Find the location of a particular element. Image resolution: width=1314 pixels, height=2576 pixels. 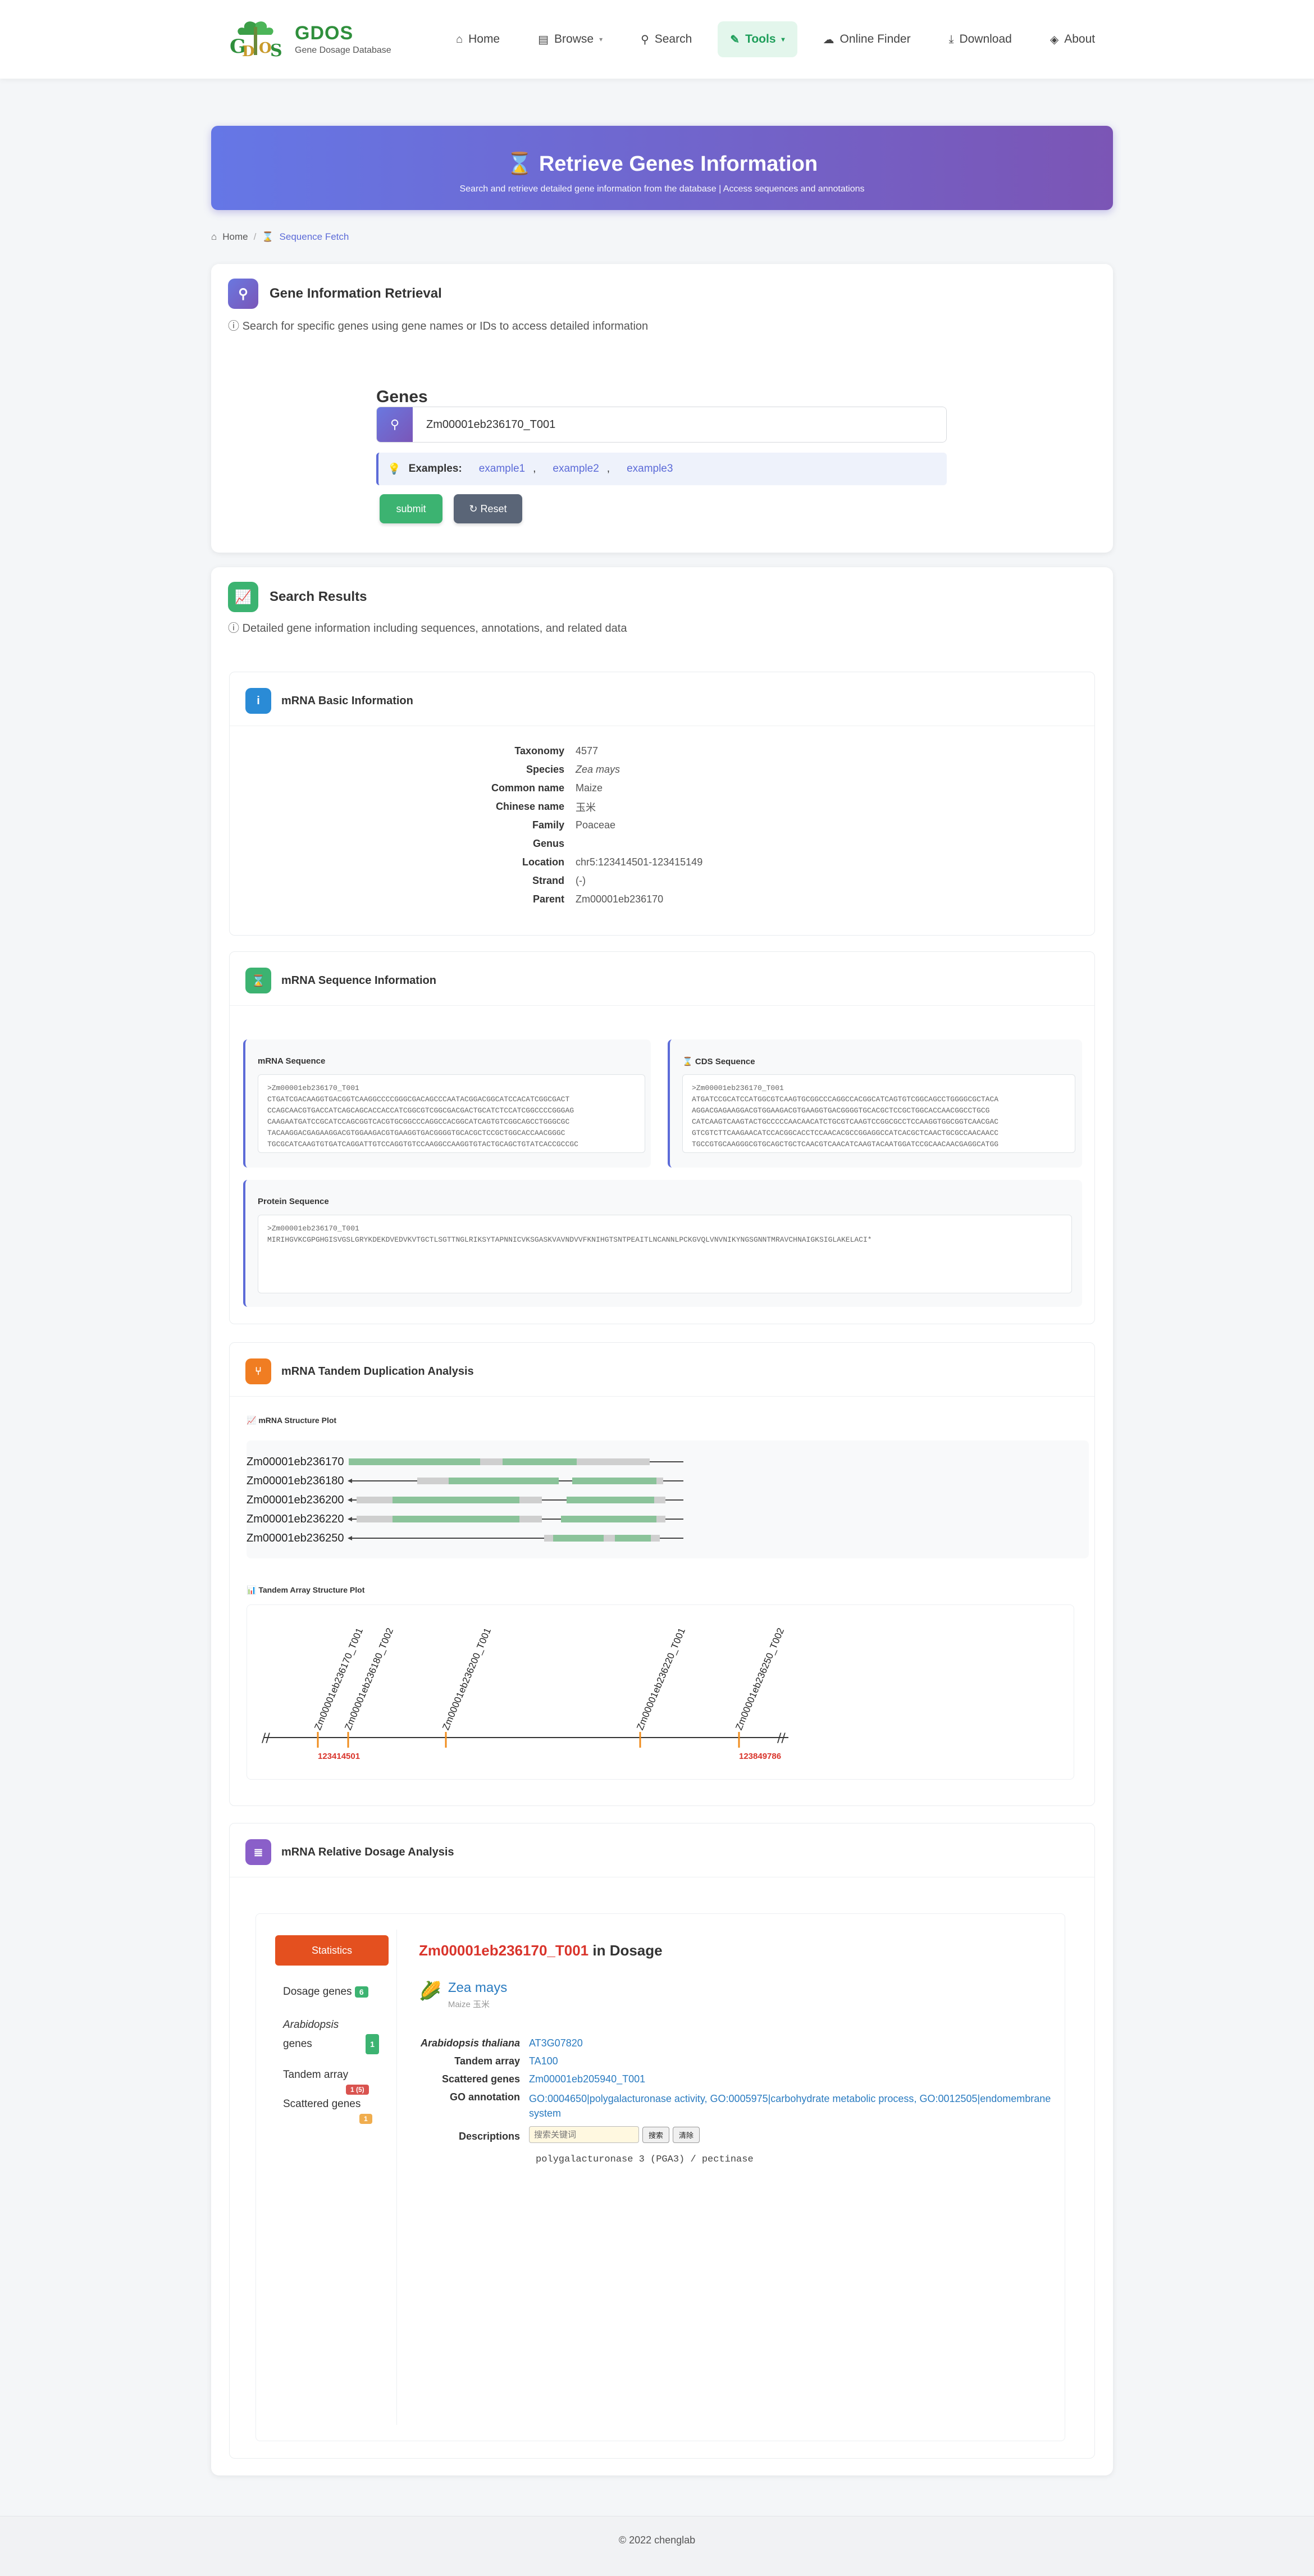

chart-icon: 📈 is located at coordinates (243, 597).